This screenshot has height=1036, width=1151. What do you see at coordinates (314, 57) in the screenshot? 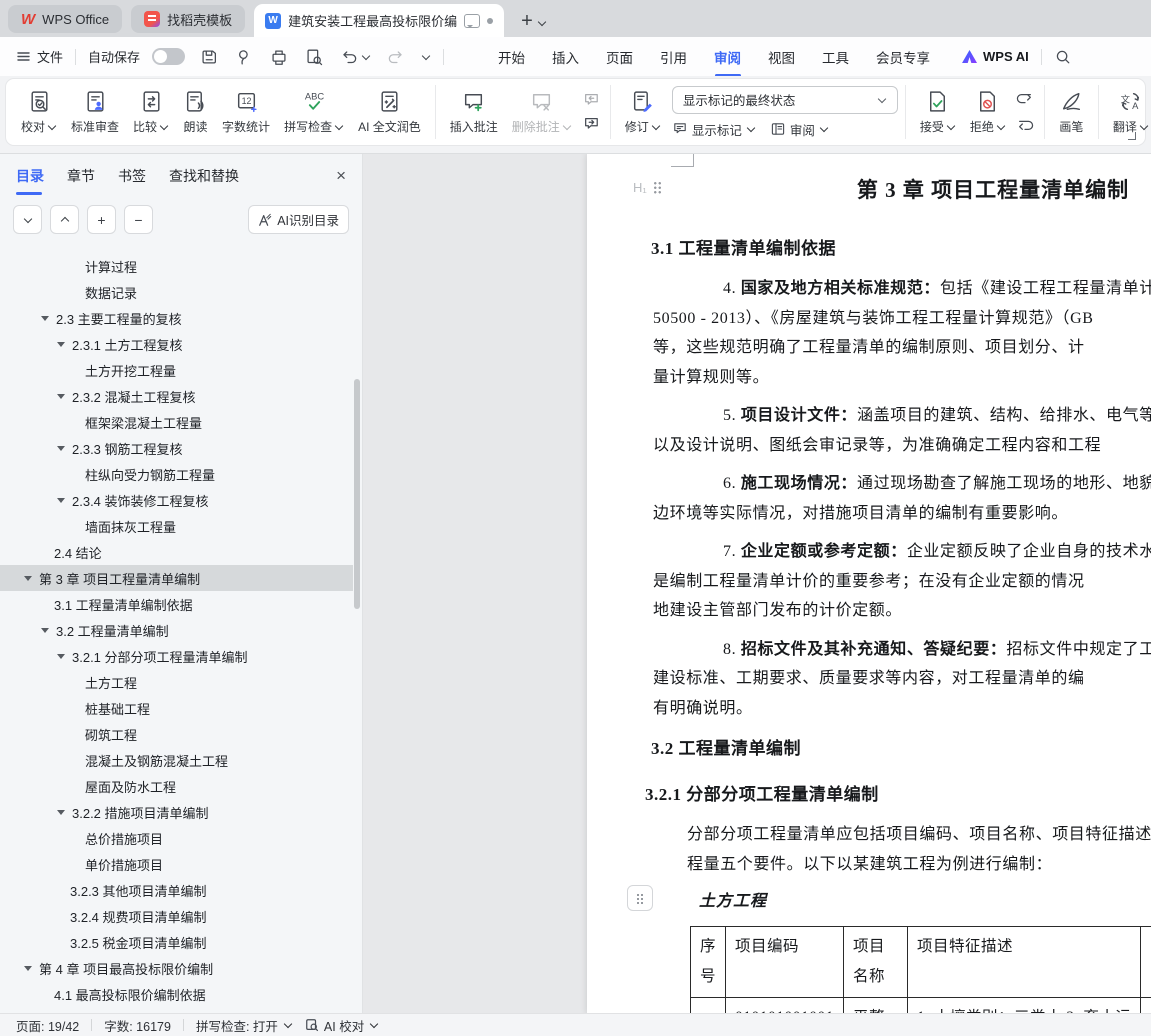
I see `print-preview-icon` at bounding box center [314, 57].